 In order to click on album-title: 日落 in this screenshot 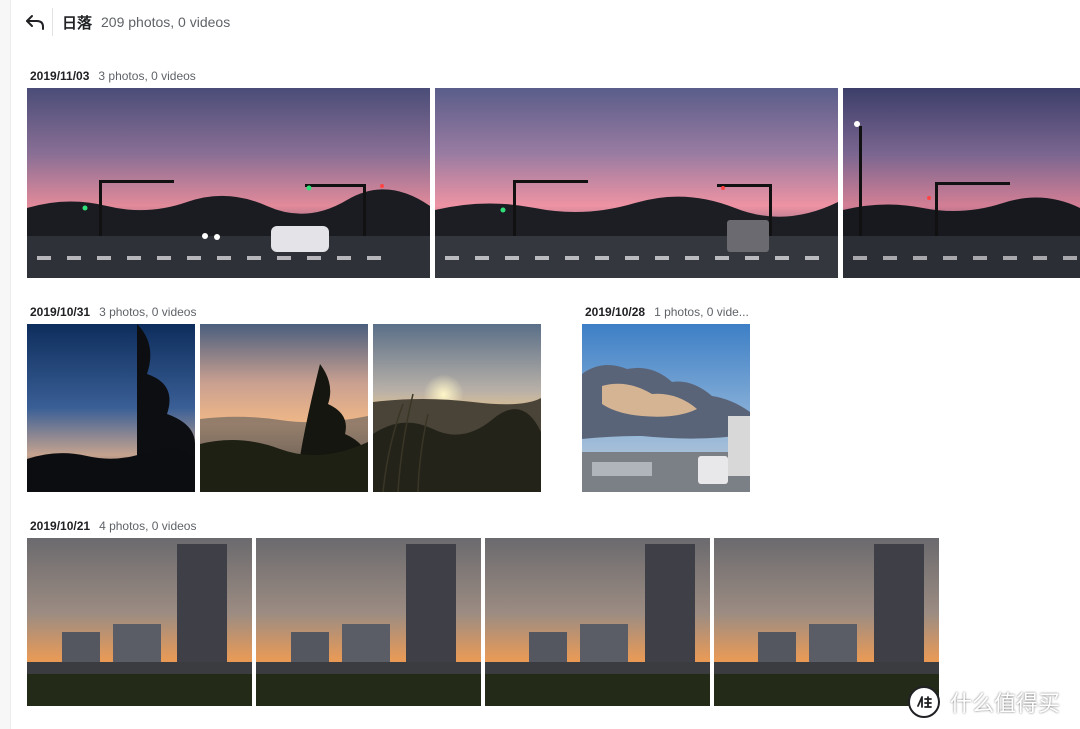, I will do `click(77, 23)`.